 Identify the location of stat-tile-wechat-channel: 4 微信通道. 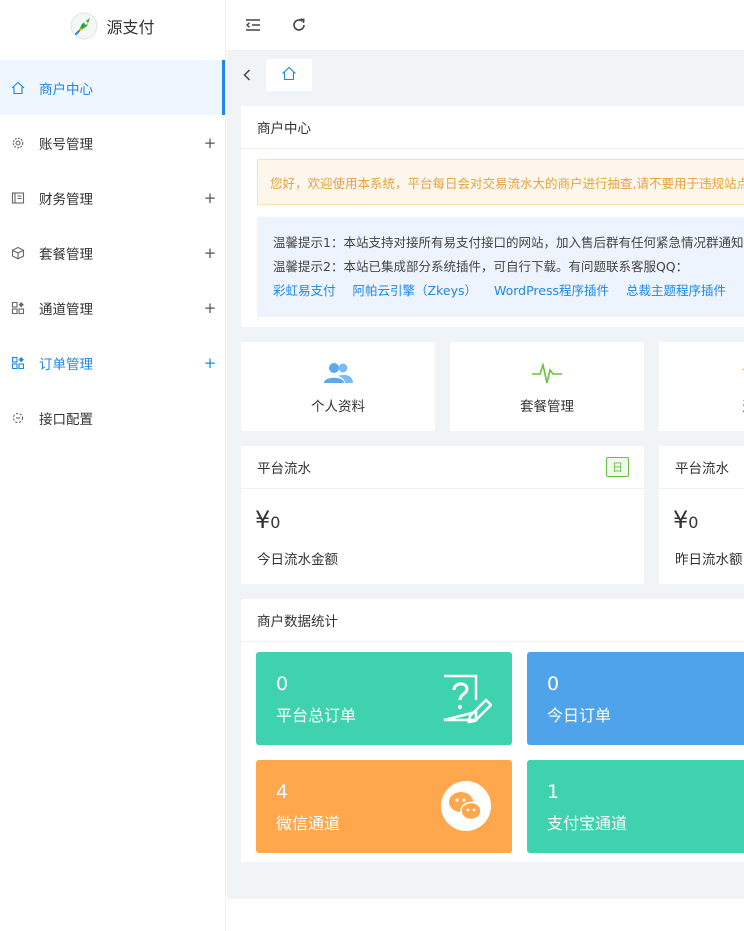
(384, 806).